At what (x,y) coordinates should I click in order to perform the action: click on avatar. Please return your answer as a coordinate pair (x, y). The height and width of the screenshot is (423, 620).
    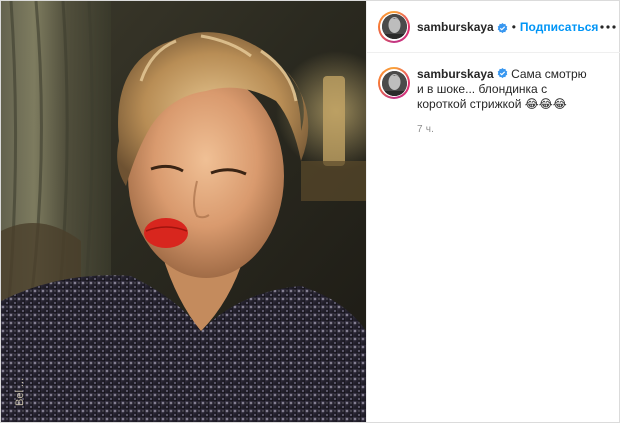
    Looking at the image, I should click on (394, 26).